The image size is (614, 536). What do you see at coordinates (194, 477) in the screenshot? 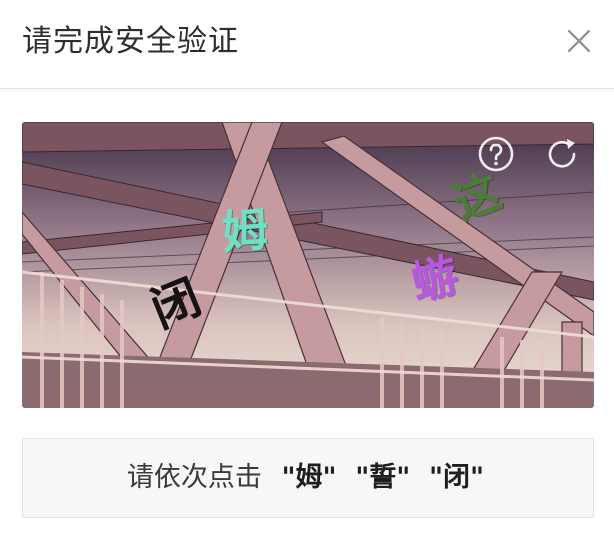
I see `instruction-text: 请依次点击` at bounding box center [194, 477].